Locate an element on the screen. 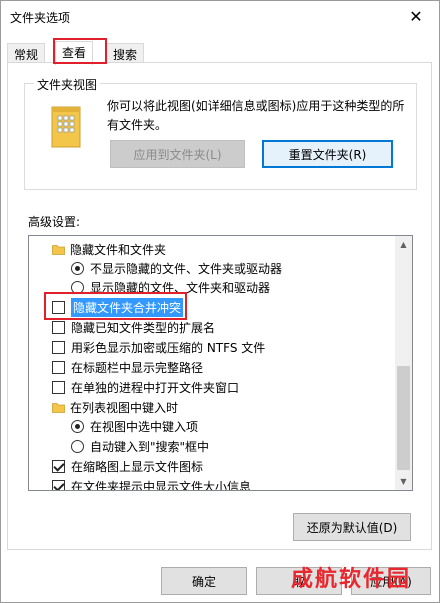  list-item: 显示隐藏的文件、文件夹和驱动器 is located at coordinates (170, 287).